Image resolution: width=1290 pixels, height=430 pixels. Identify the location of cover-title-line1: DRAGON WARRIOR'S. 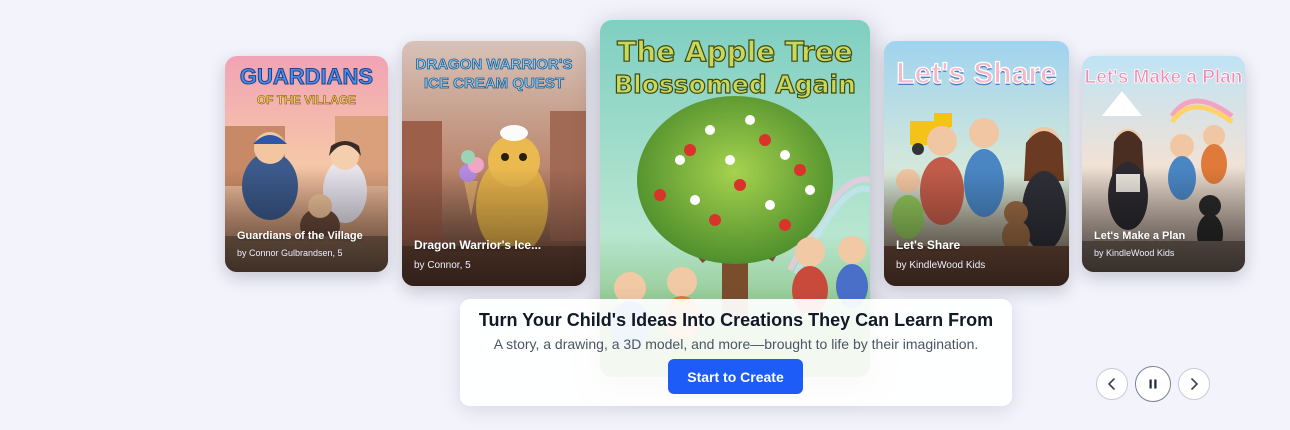
(494, 64).